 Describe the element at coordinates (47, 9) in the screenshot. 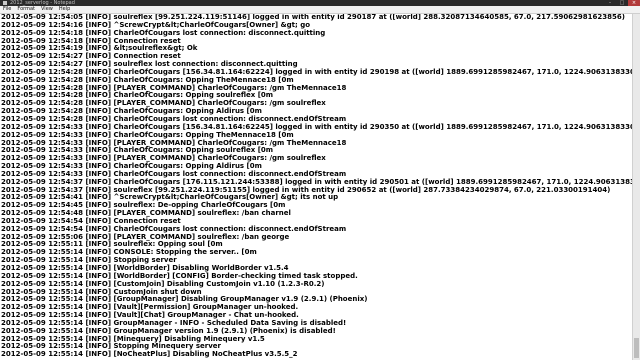

I see `menu-view: View` at that location.